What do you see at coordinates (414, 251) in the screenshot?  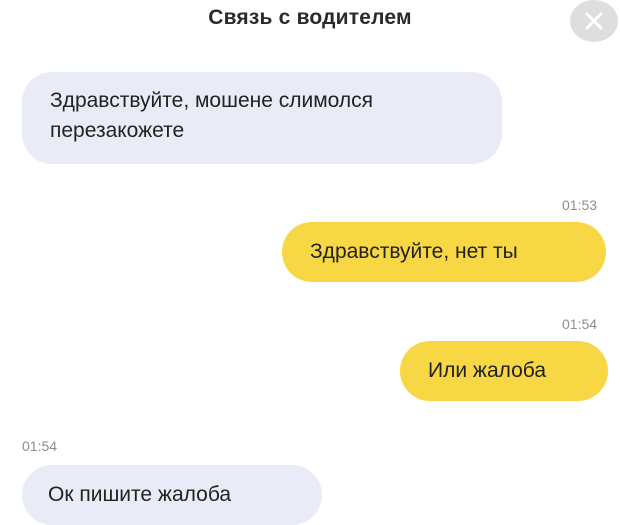 I see `message-text: Здравствуйте, нет ты` at bounding box center [414, 251].